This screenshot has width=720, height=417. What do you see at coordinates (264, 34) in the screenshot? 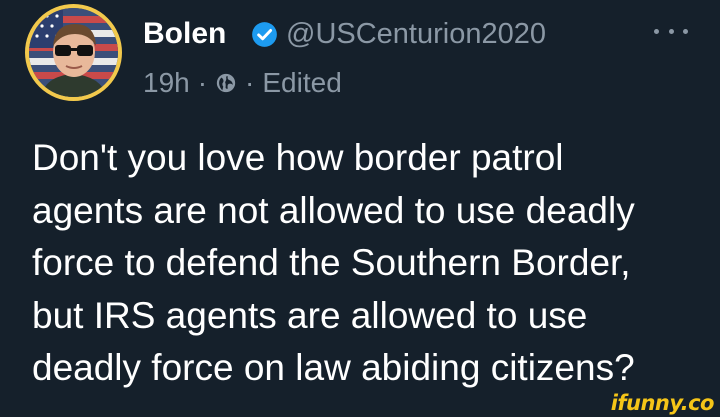
I see `verified-badge-icon` at bounding box center [264, 34].